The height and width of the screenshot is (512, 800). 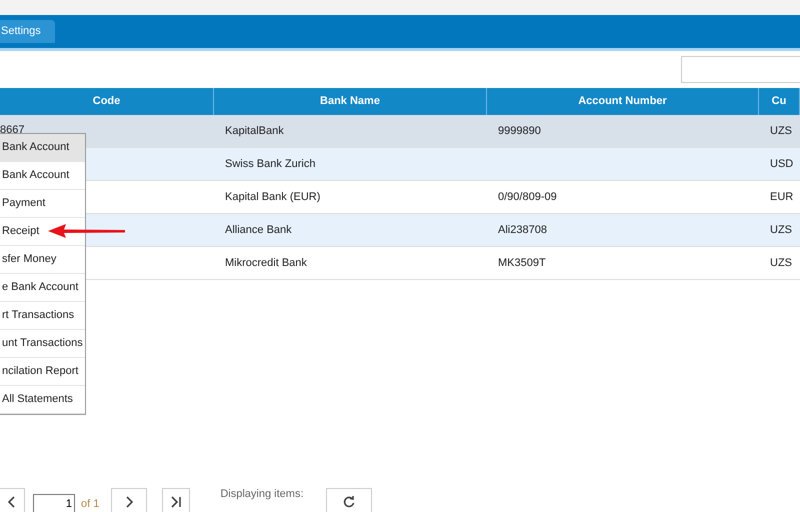 What do you see at coordinates (42, 316) in the screenshot?
I see `menu-item: rt Transactions` at bounding box center [42, 316].